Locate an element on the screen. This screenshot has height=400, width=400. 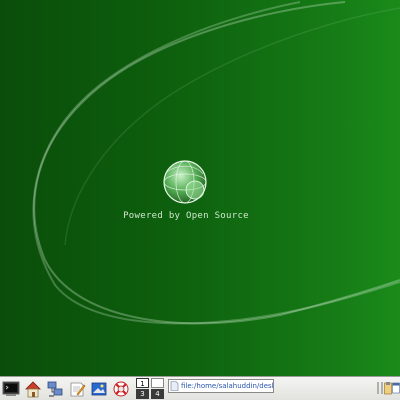
home-folder-icon is located at coordinates (33, 389).